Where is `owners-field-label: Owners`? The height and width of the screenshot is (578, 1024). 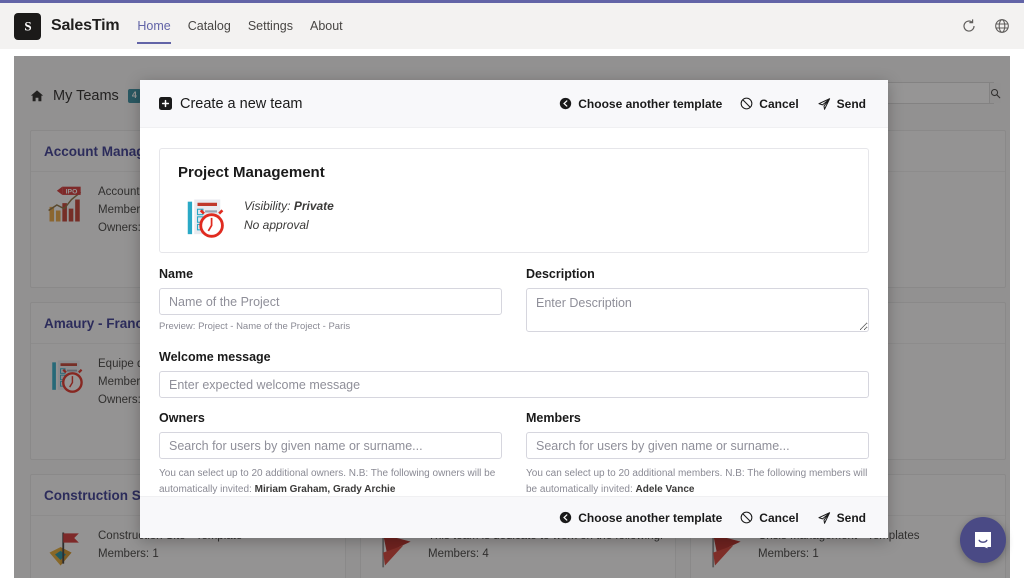
owners-field-label: Owners is located at coordinates (182, 418).